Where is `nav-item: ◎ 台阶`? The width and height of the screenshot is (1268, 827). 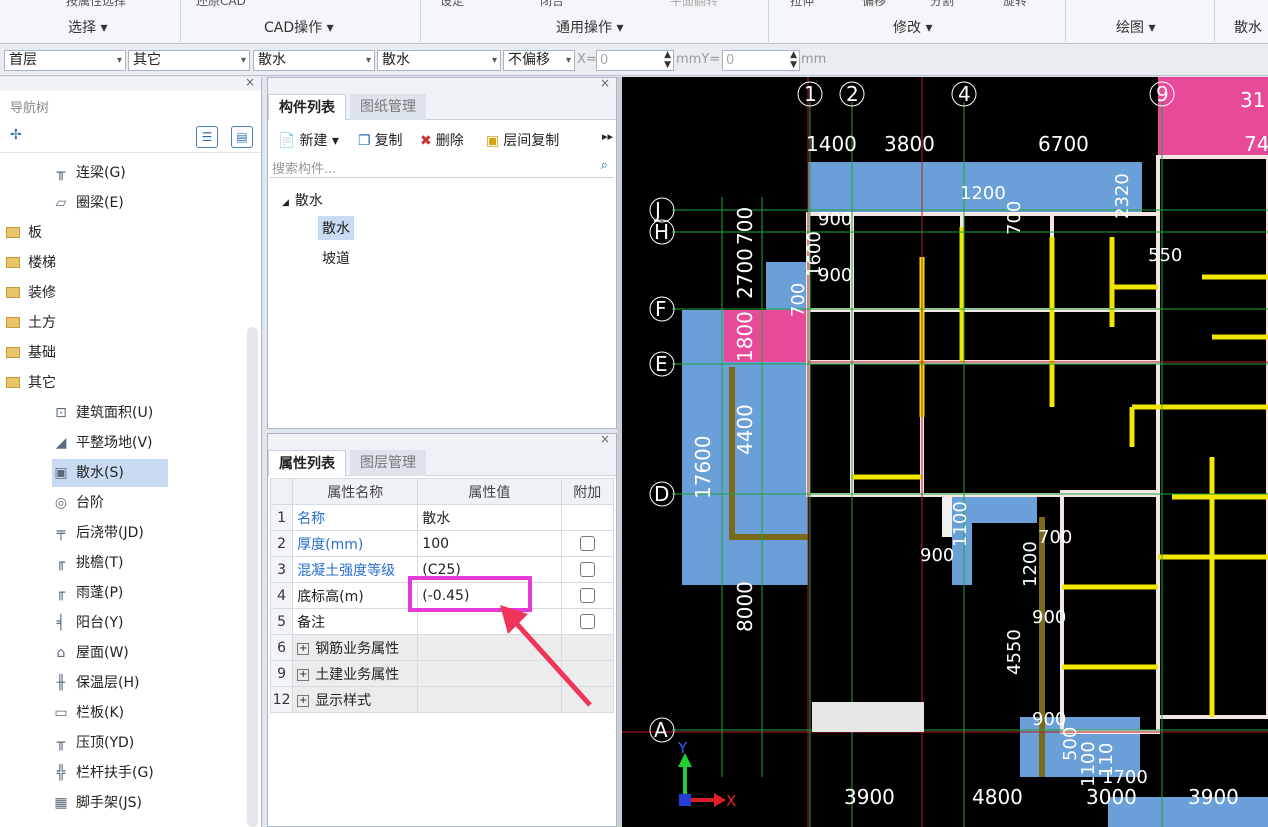 nav-item: ◎ 台阶 is located at coordinates (78, 503).